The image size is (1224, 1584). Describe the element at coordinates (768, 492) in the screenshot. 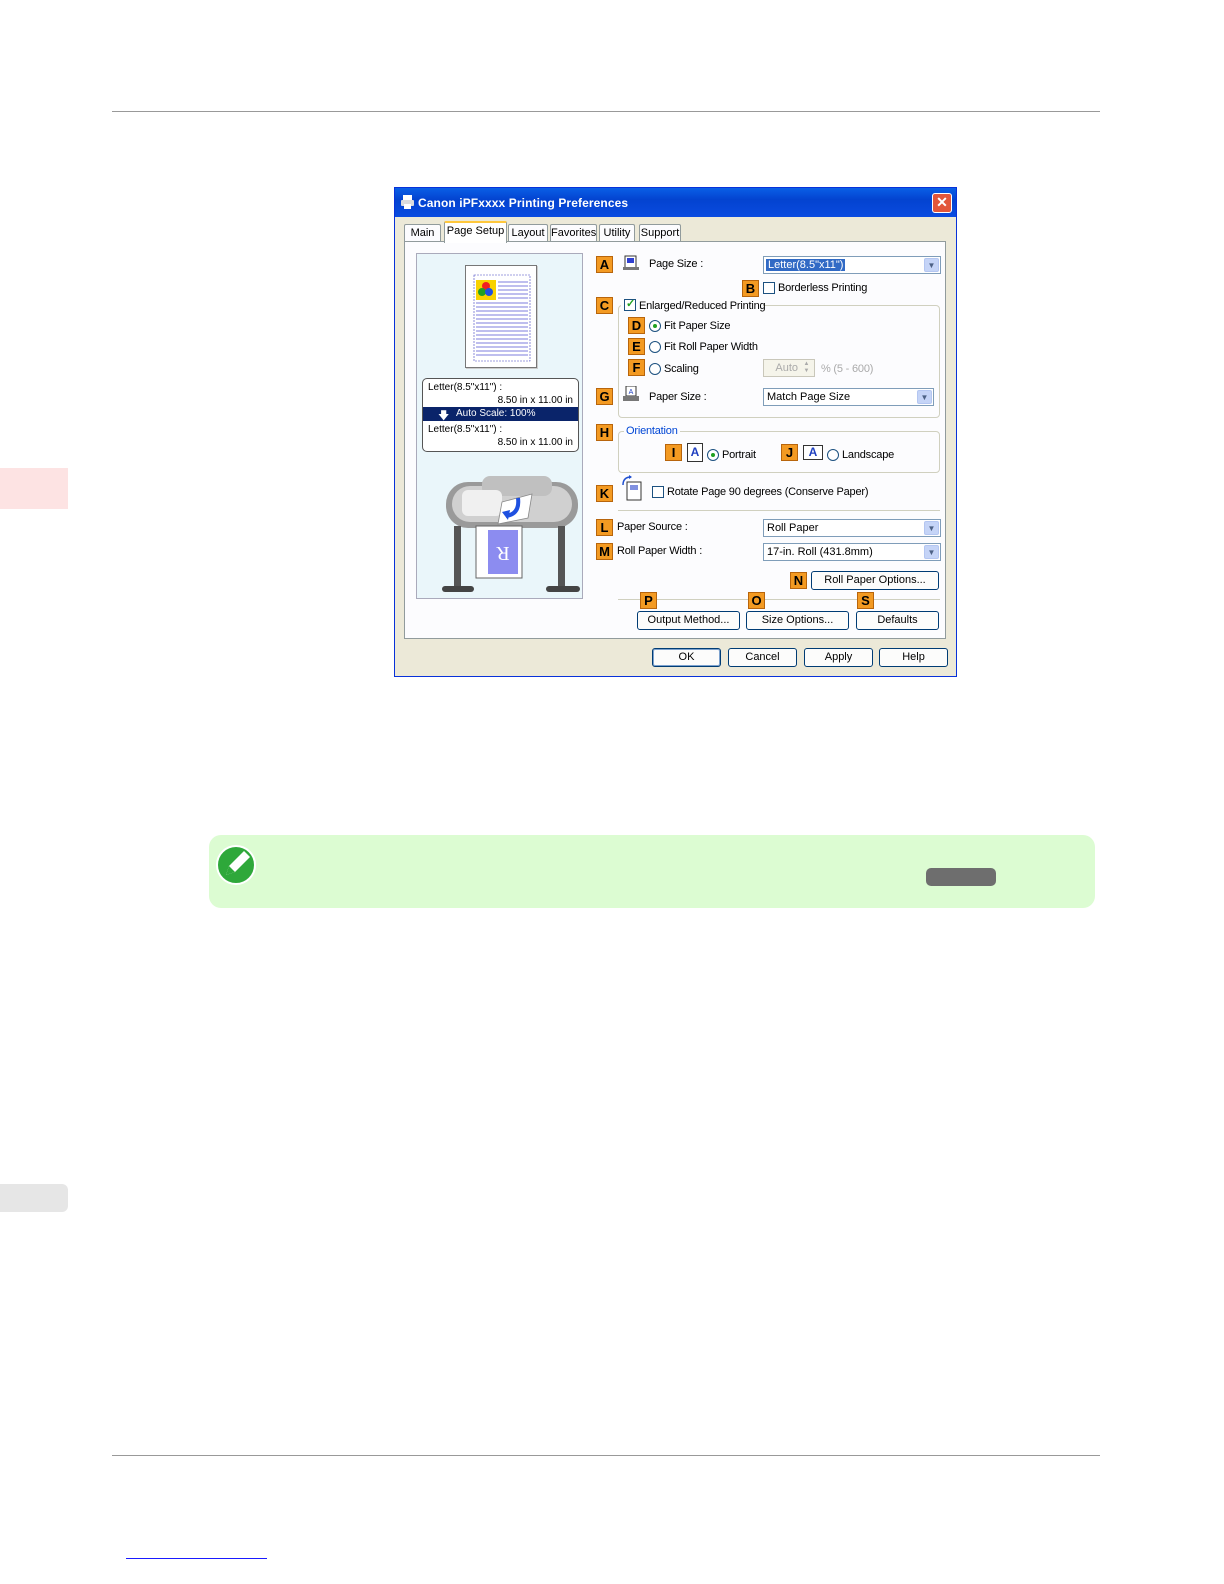

I see `rotate-page-label: Rotate Page 90 degrees (Conserve Paper)` at that location.